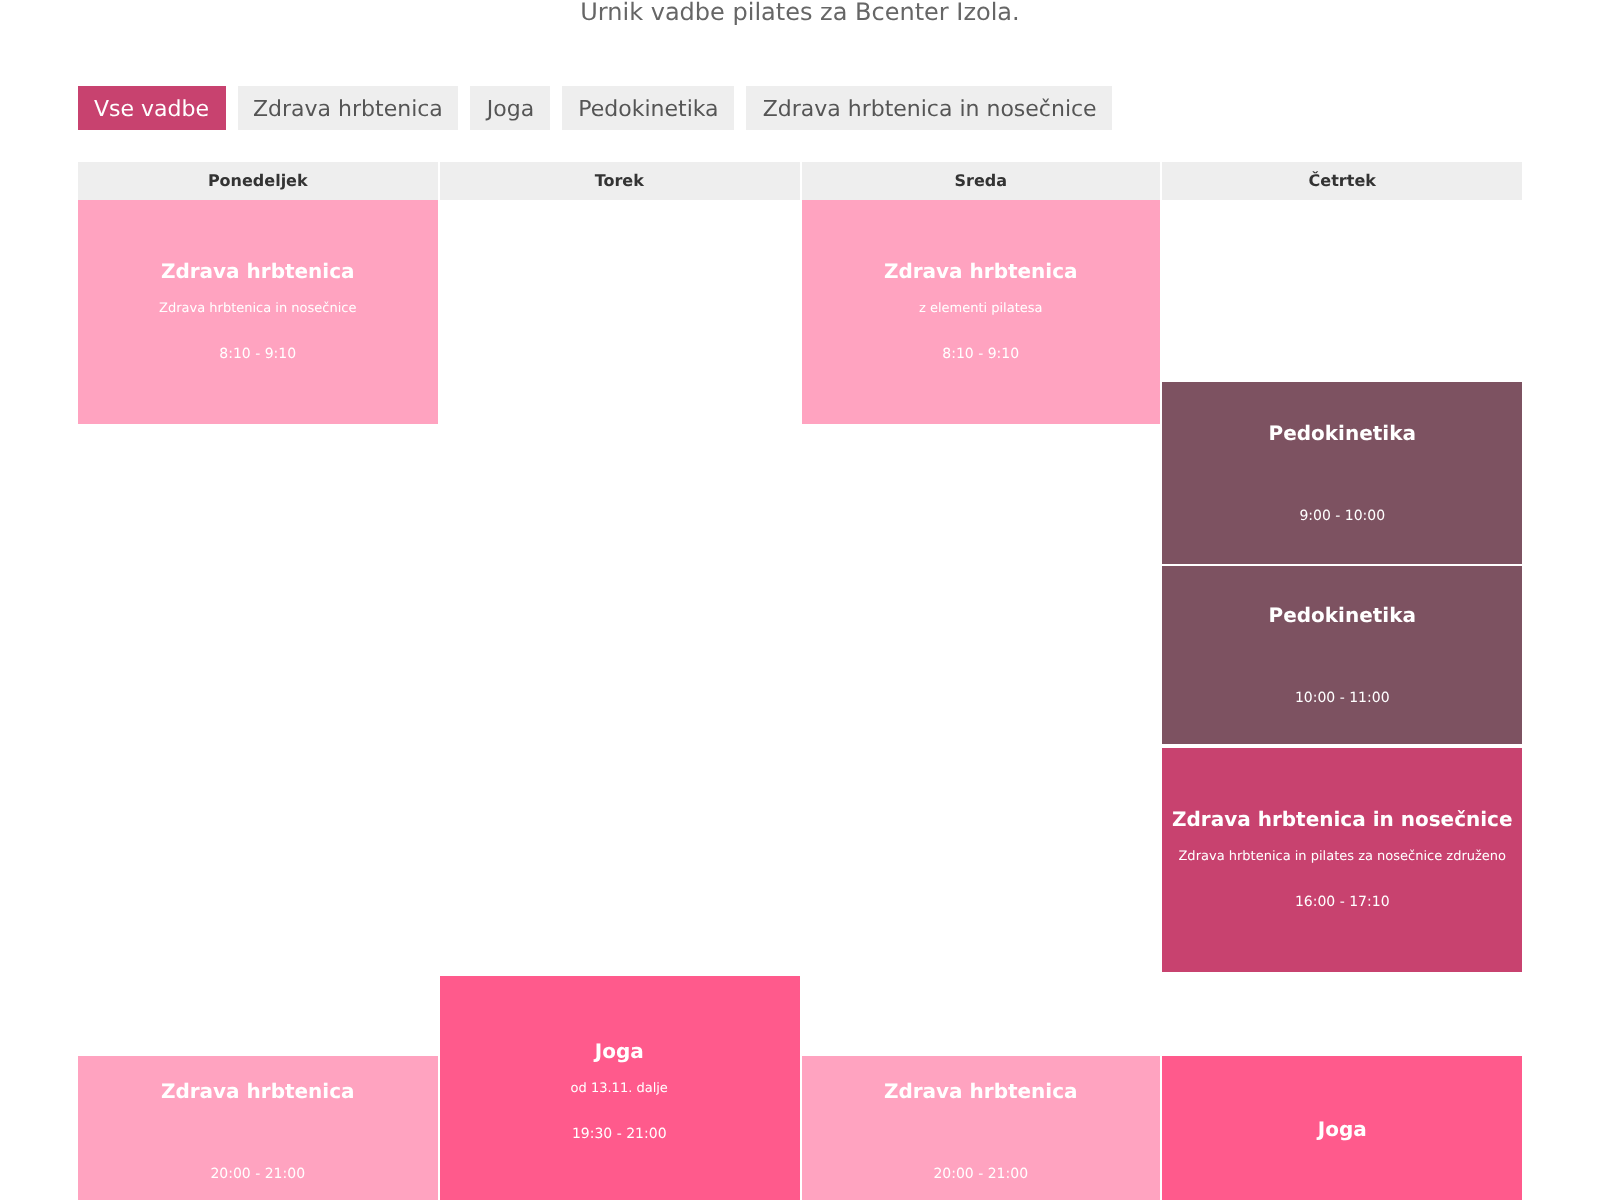 The width and height of the screenshot is (1600, 1200). What do you see at coordinates (510, 108) in the screenshot?
I see `filter-tab: Joga` at bounding box center [510, 108].